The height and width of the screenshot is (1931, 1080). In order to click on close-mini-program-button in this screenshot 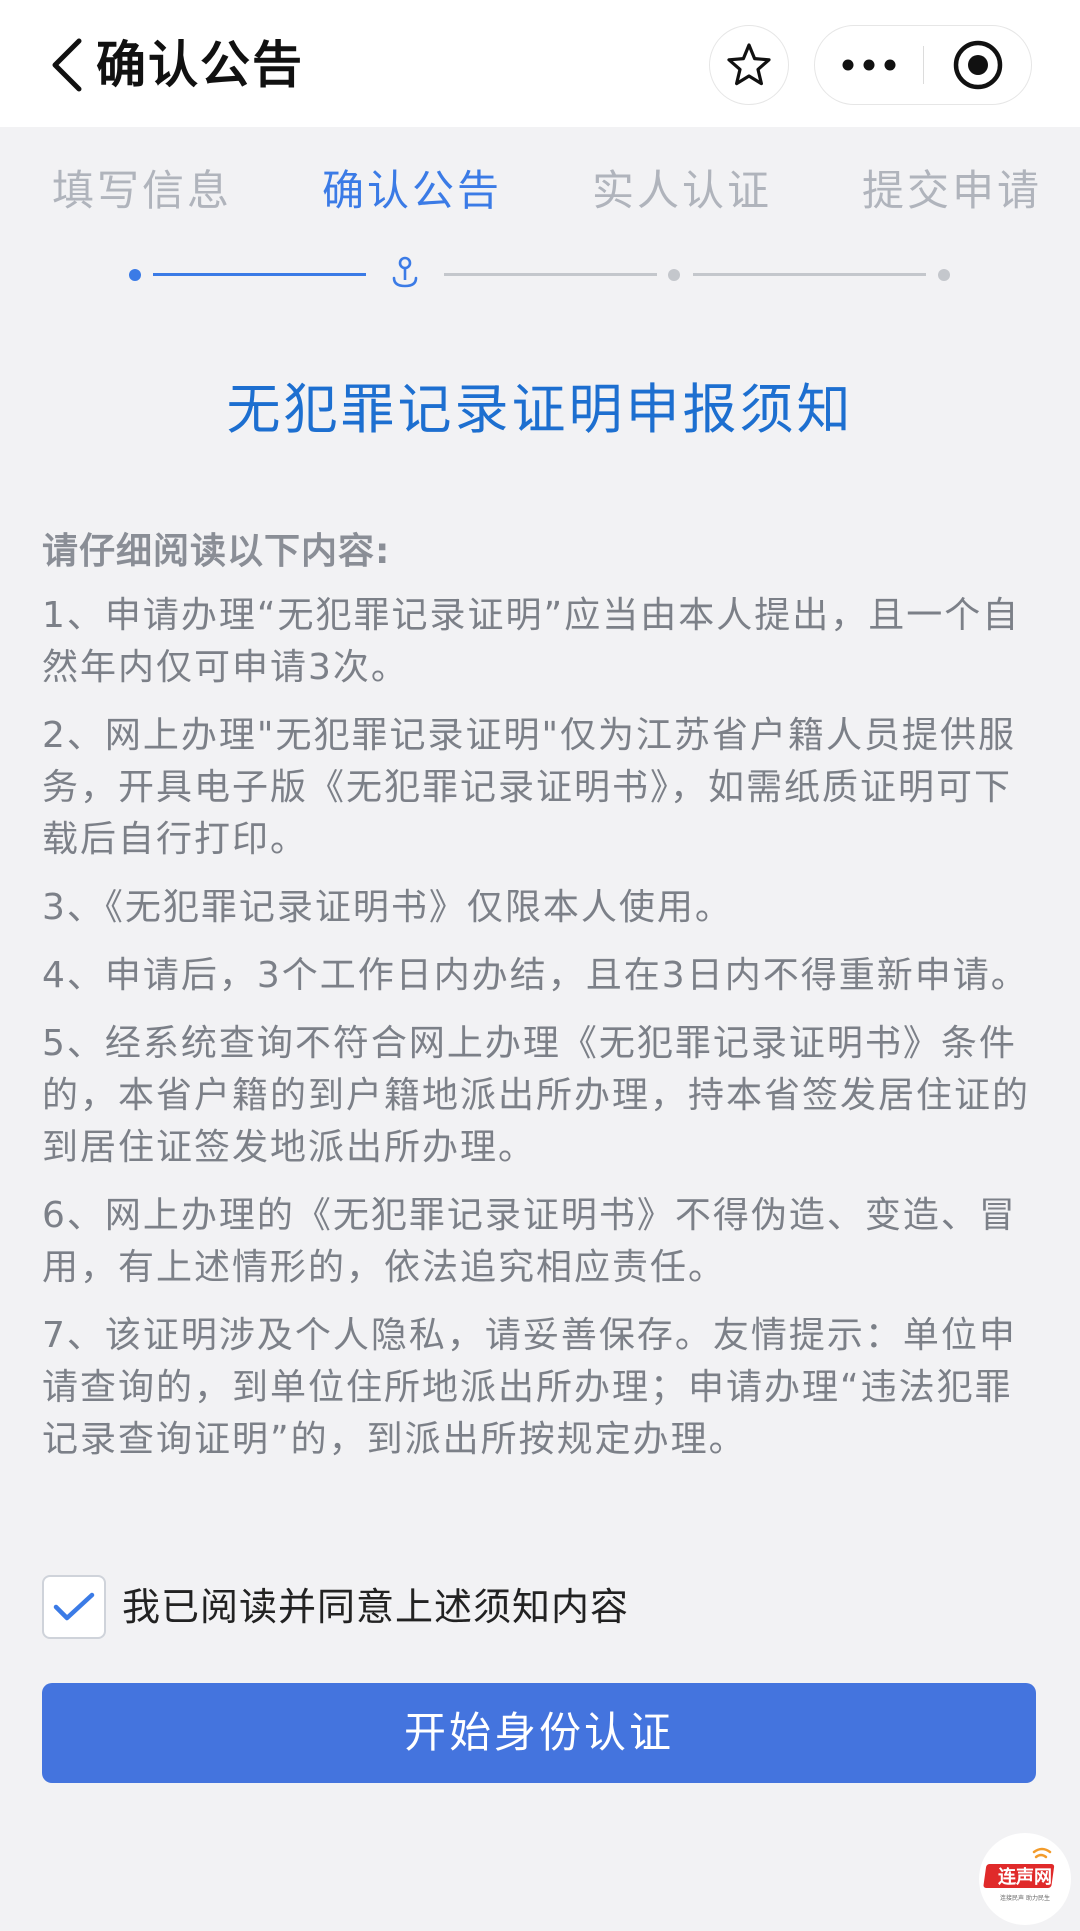, I will do `click(978, 65)`.